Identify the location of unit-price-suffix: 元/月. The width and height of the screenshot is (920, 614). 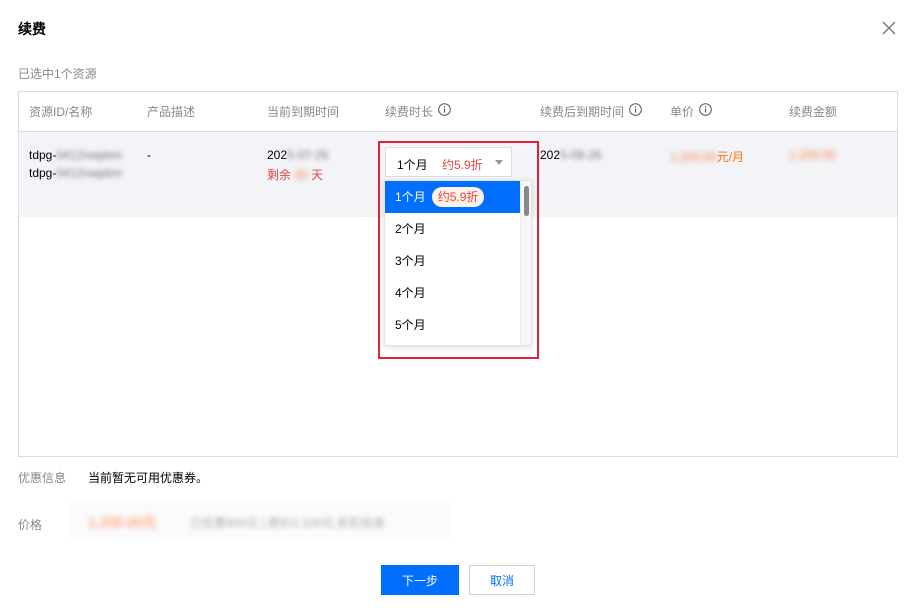
(730, 157).